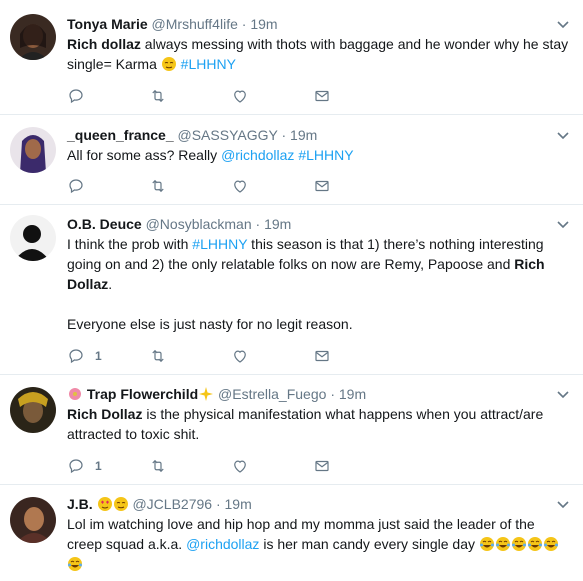  What do you see at coordinates (75, 394) in the screenshot?
I see `hibiscus-emoji-icon` at bounding box center [75, 394].